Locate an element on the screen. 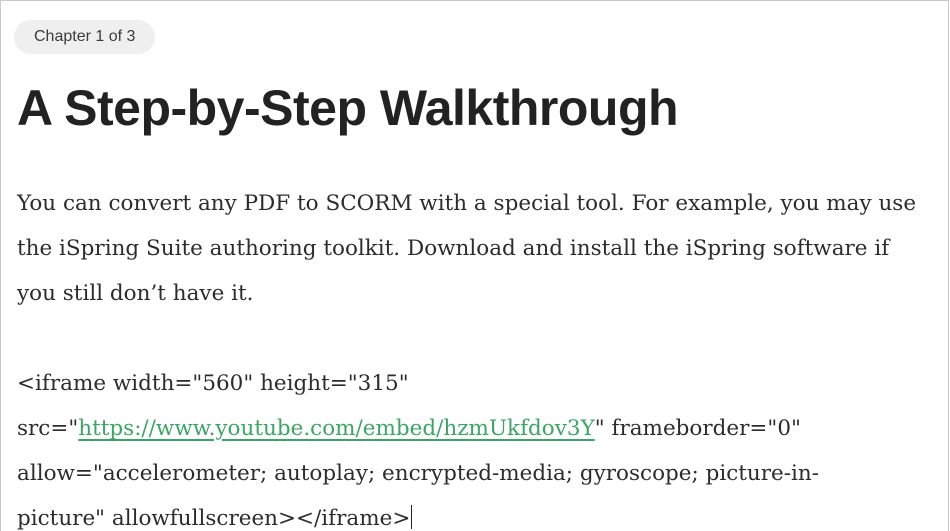  embed-code-line: picture" allowfullscreen></iframe> is located at coordinates (482, 513).